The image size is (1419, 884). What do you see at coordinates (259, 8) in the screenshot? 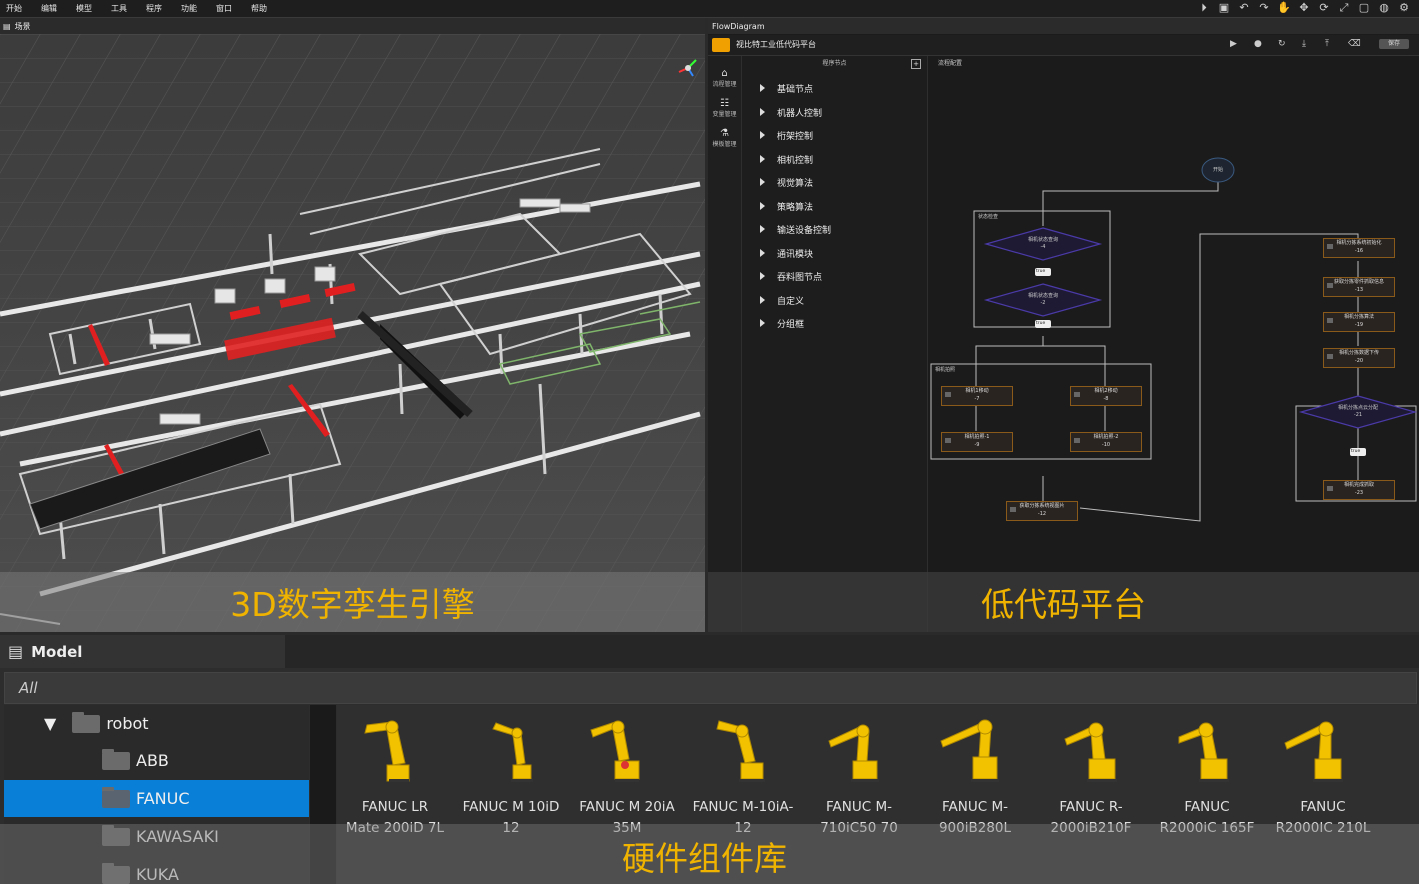
I see `menu-help: 帮助` at bounding box center [259, 8].